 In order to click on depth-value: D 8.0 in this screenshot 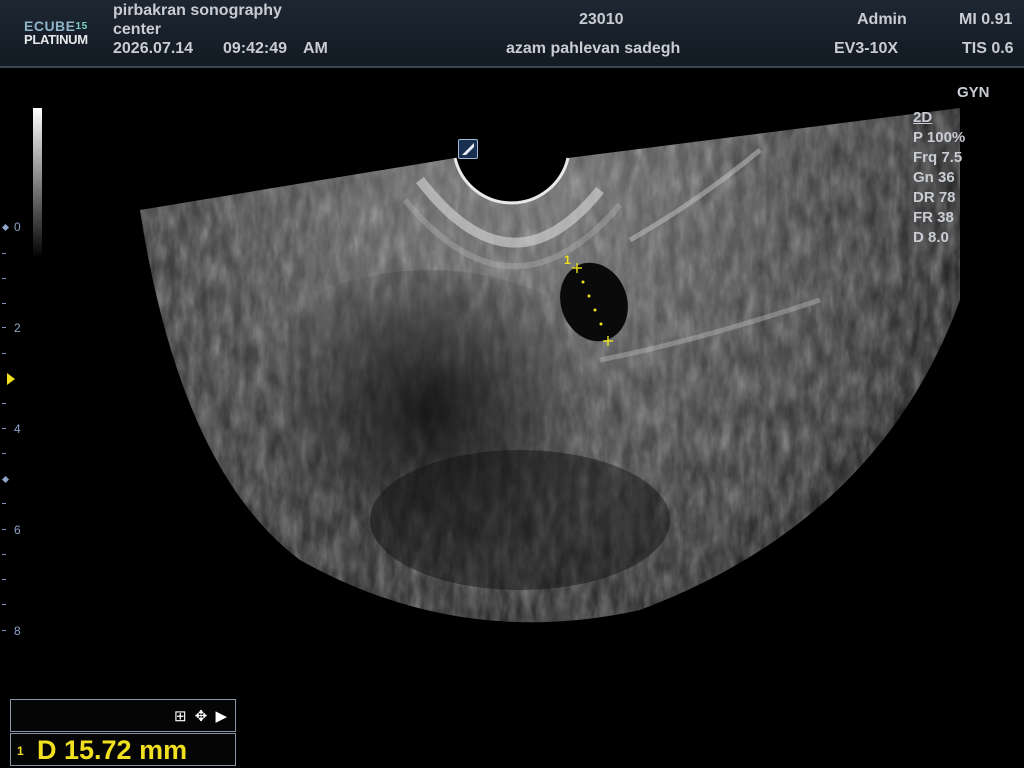, I will do `click(931, 237)`.